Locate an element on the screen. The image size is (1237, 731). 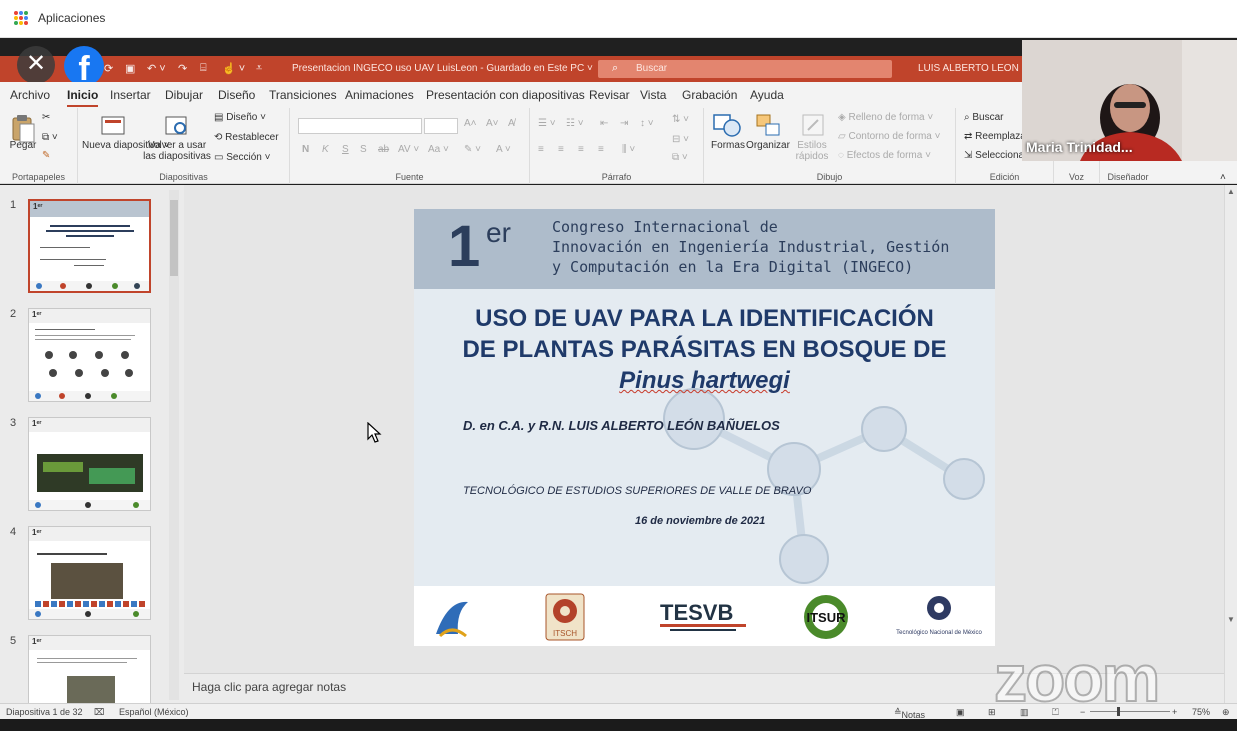
zoom-in-icon: + is located at coordinates (1174, 712).